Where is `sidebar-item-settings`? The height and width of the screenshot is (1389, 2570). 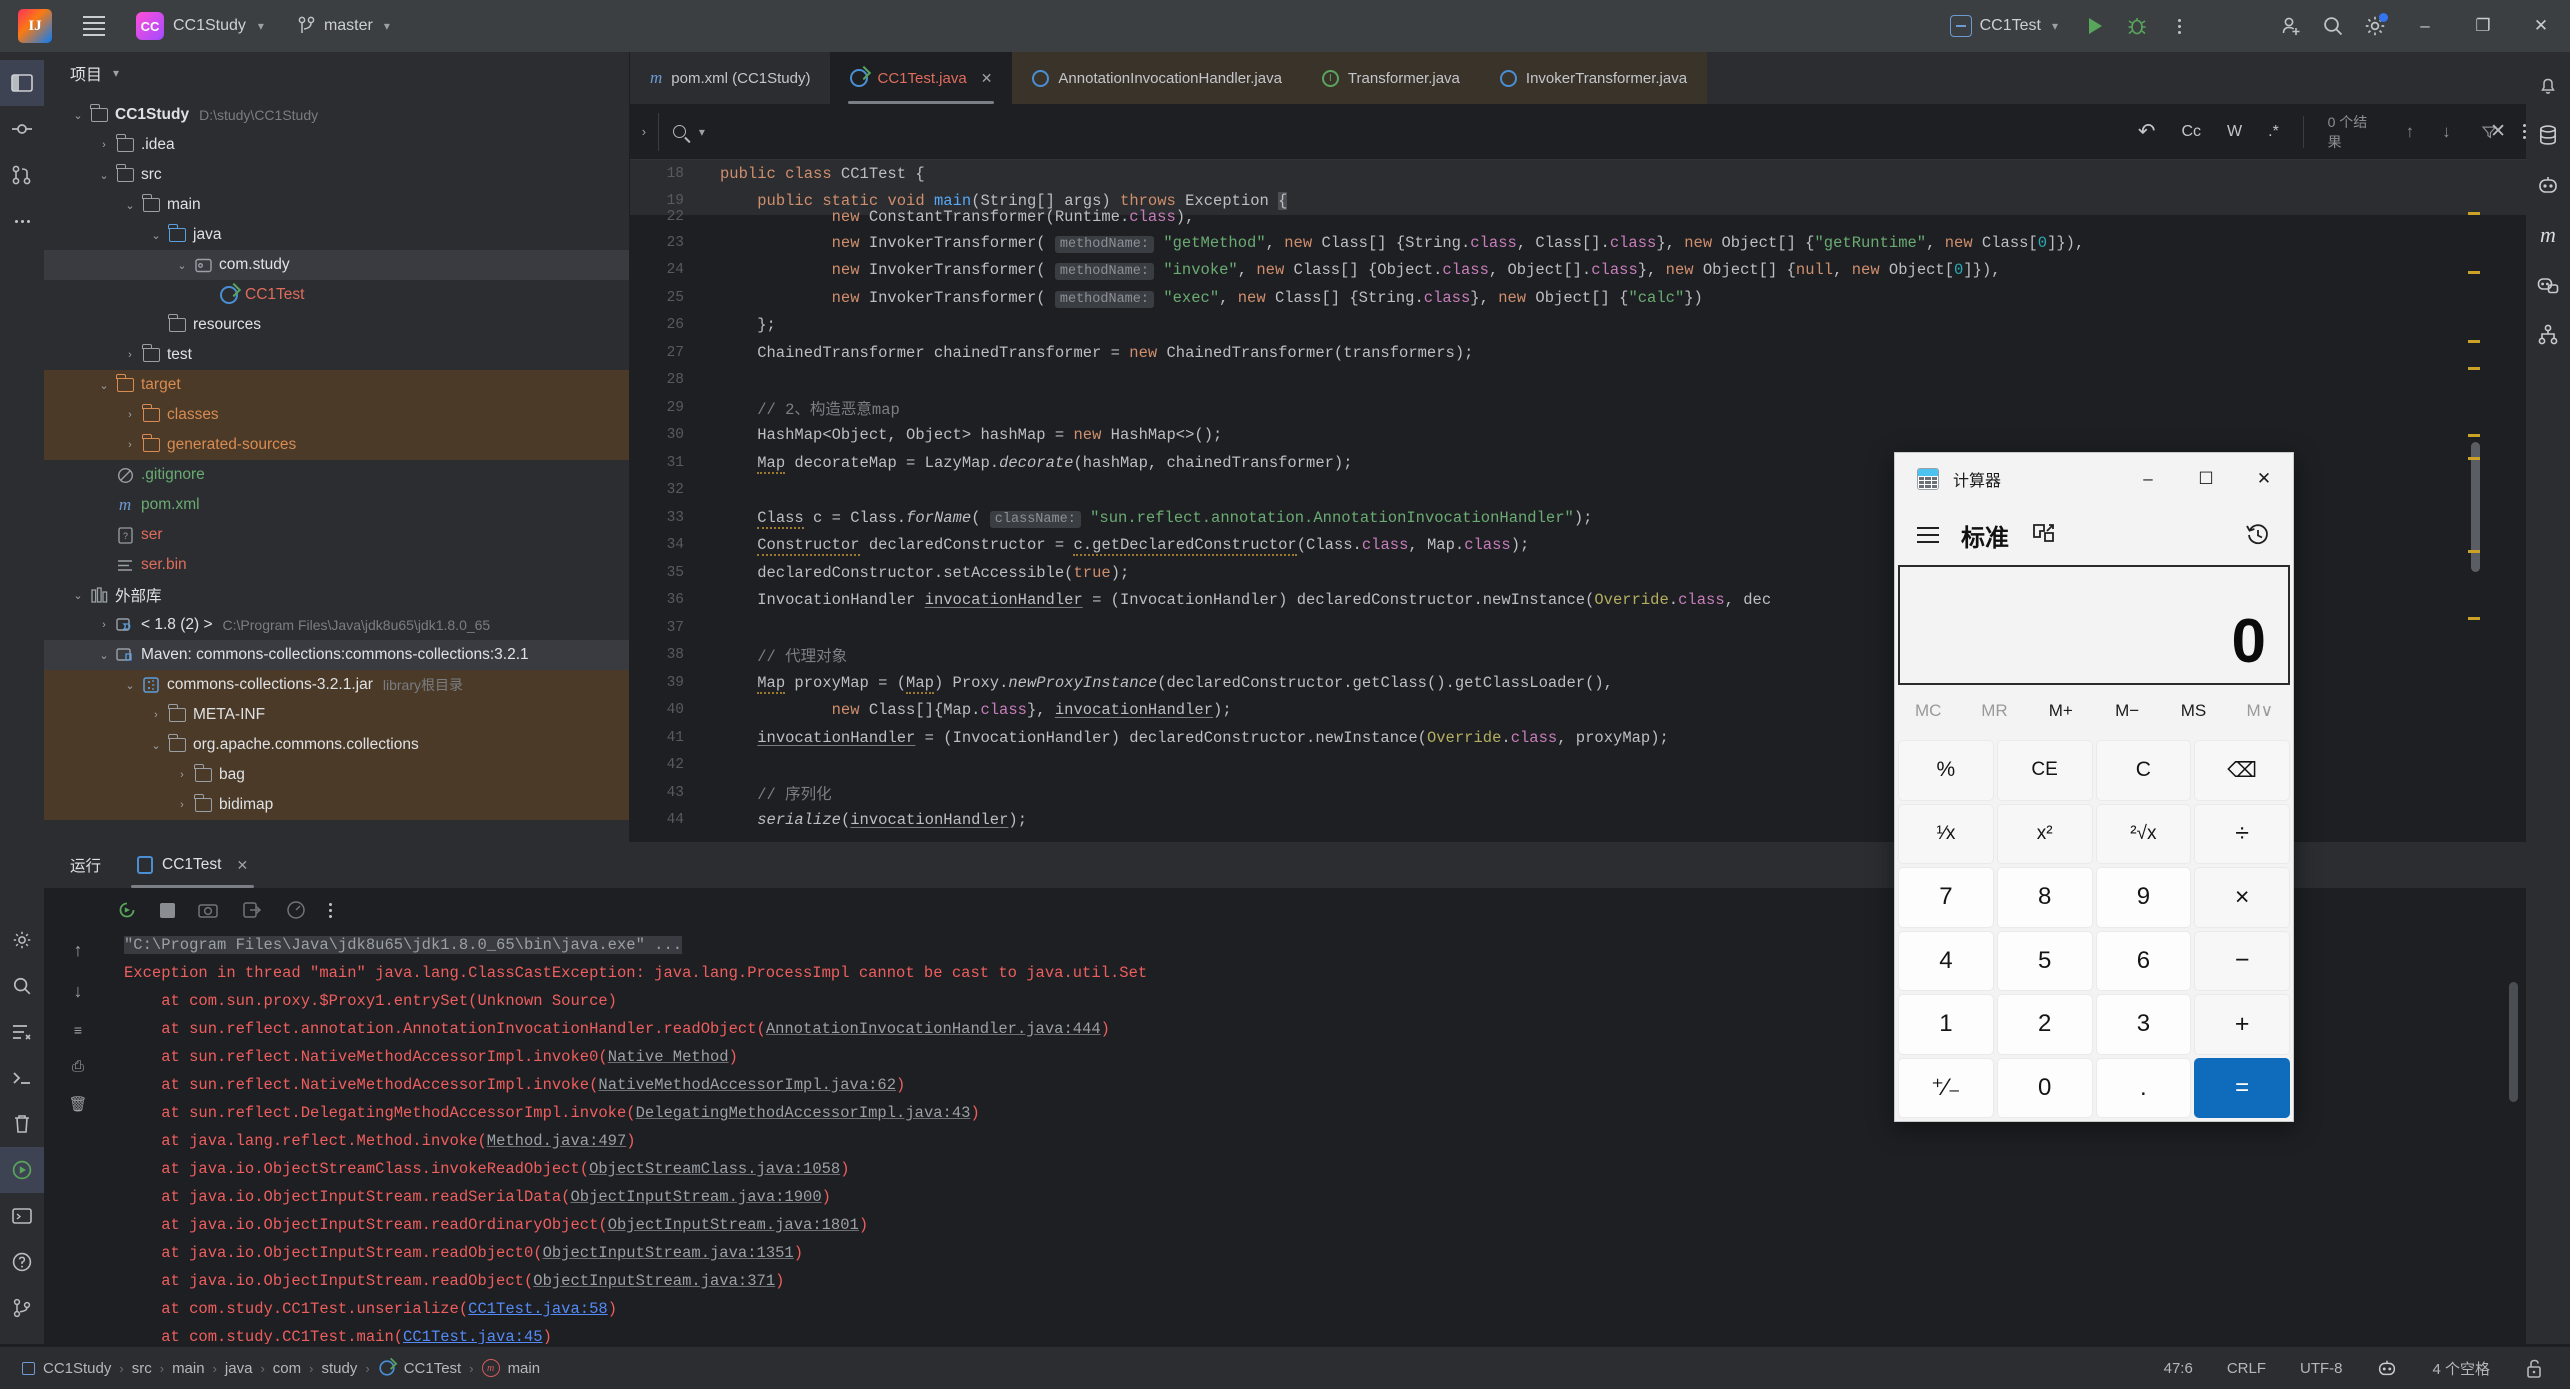
sidebar-item-settings is located at coordinates (22, 940).